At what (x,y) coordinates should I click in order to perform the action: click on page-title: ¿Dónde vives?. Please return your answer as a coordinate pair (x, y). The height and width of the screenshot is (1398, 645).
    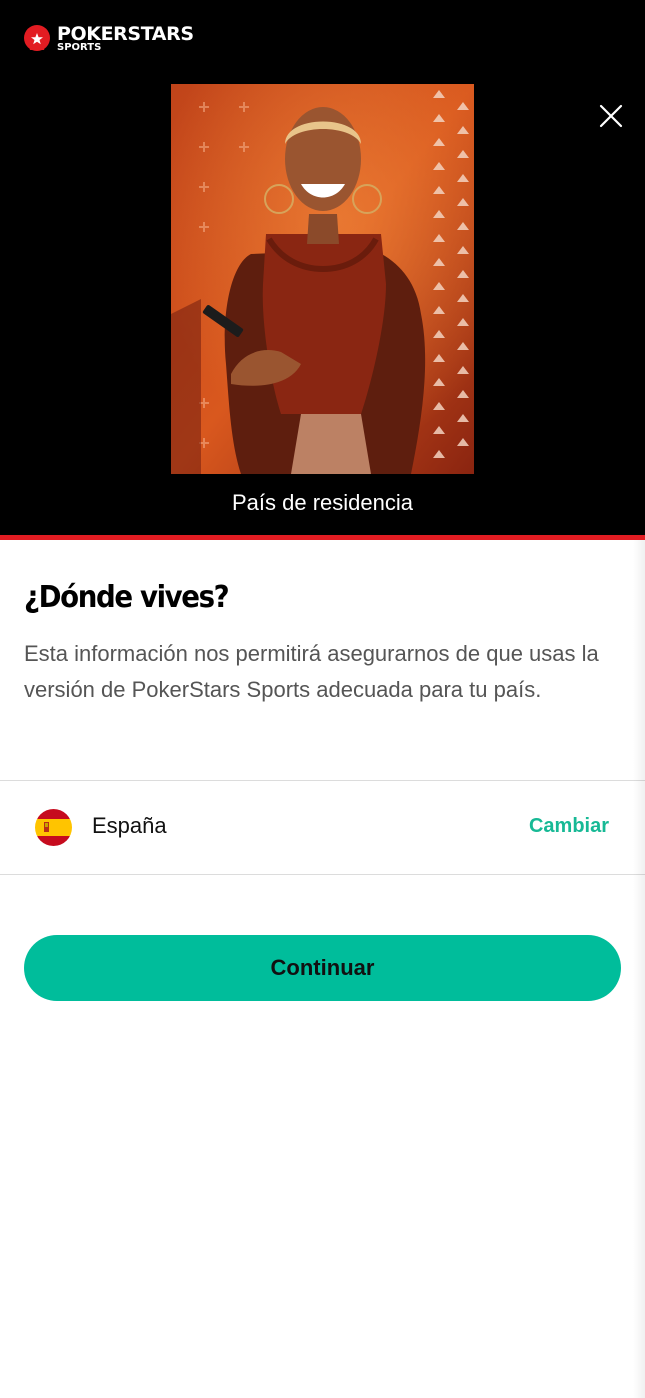
    Looking at the image, I should click on (127, 597).